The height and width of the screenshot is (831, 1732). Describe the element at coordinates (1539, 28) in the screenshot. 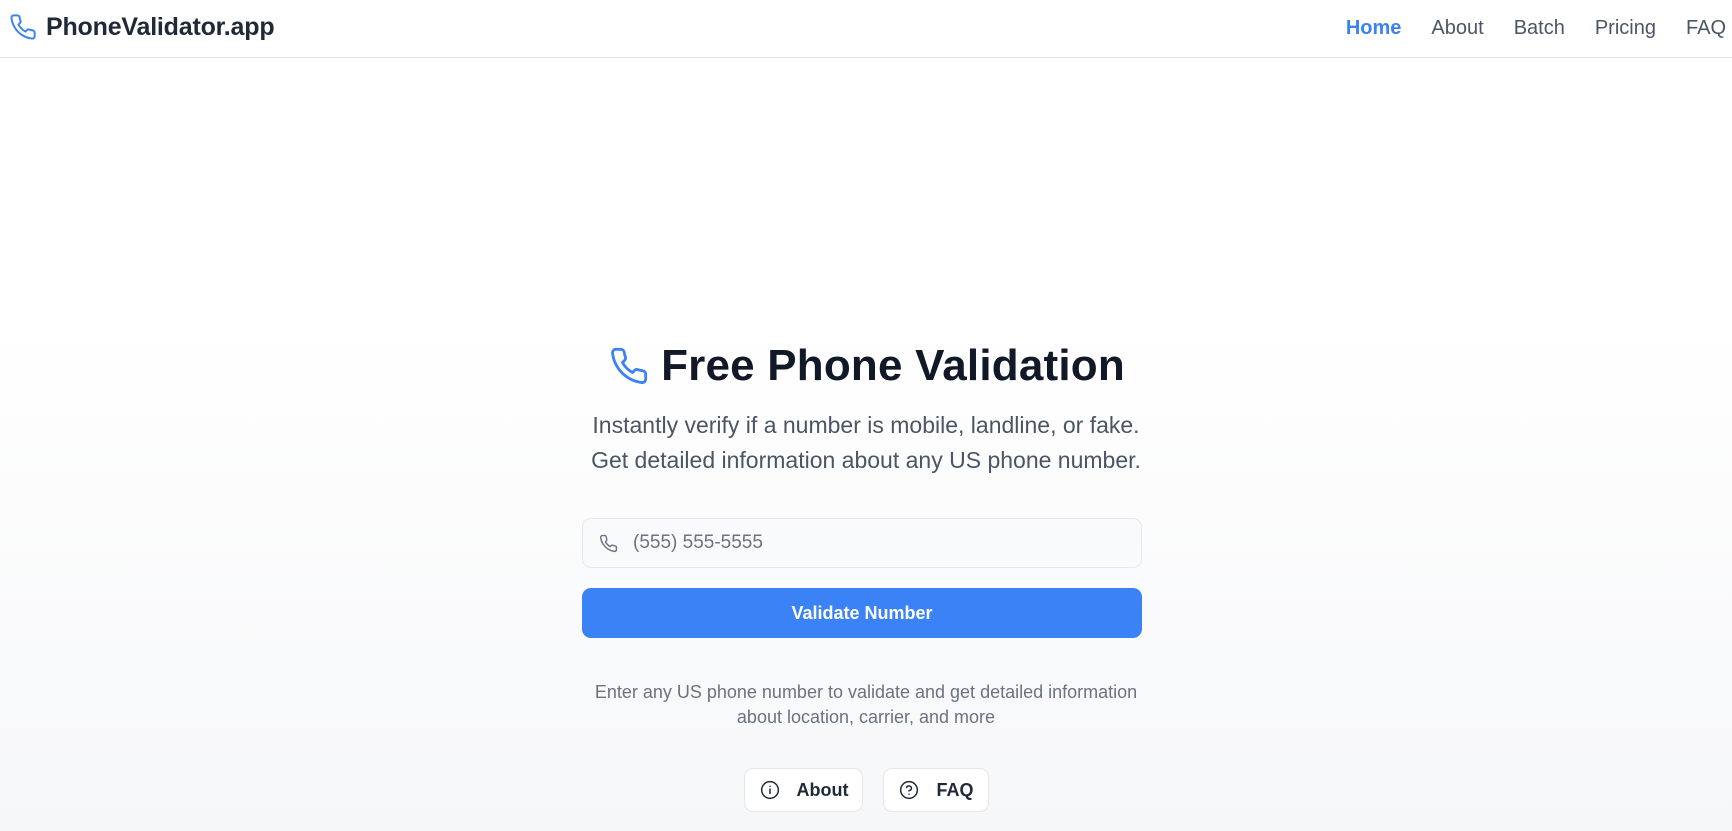

I see `nav-link-batch: Batch` at that location.